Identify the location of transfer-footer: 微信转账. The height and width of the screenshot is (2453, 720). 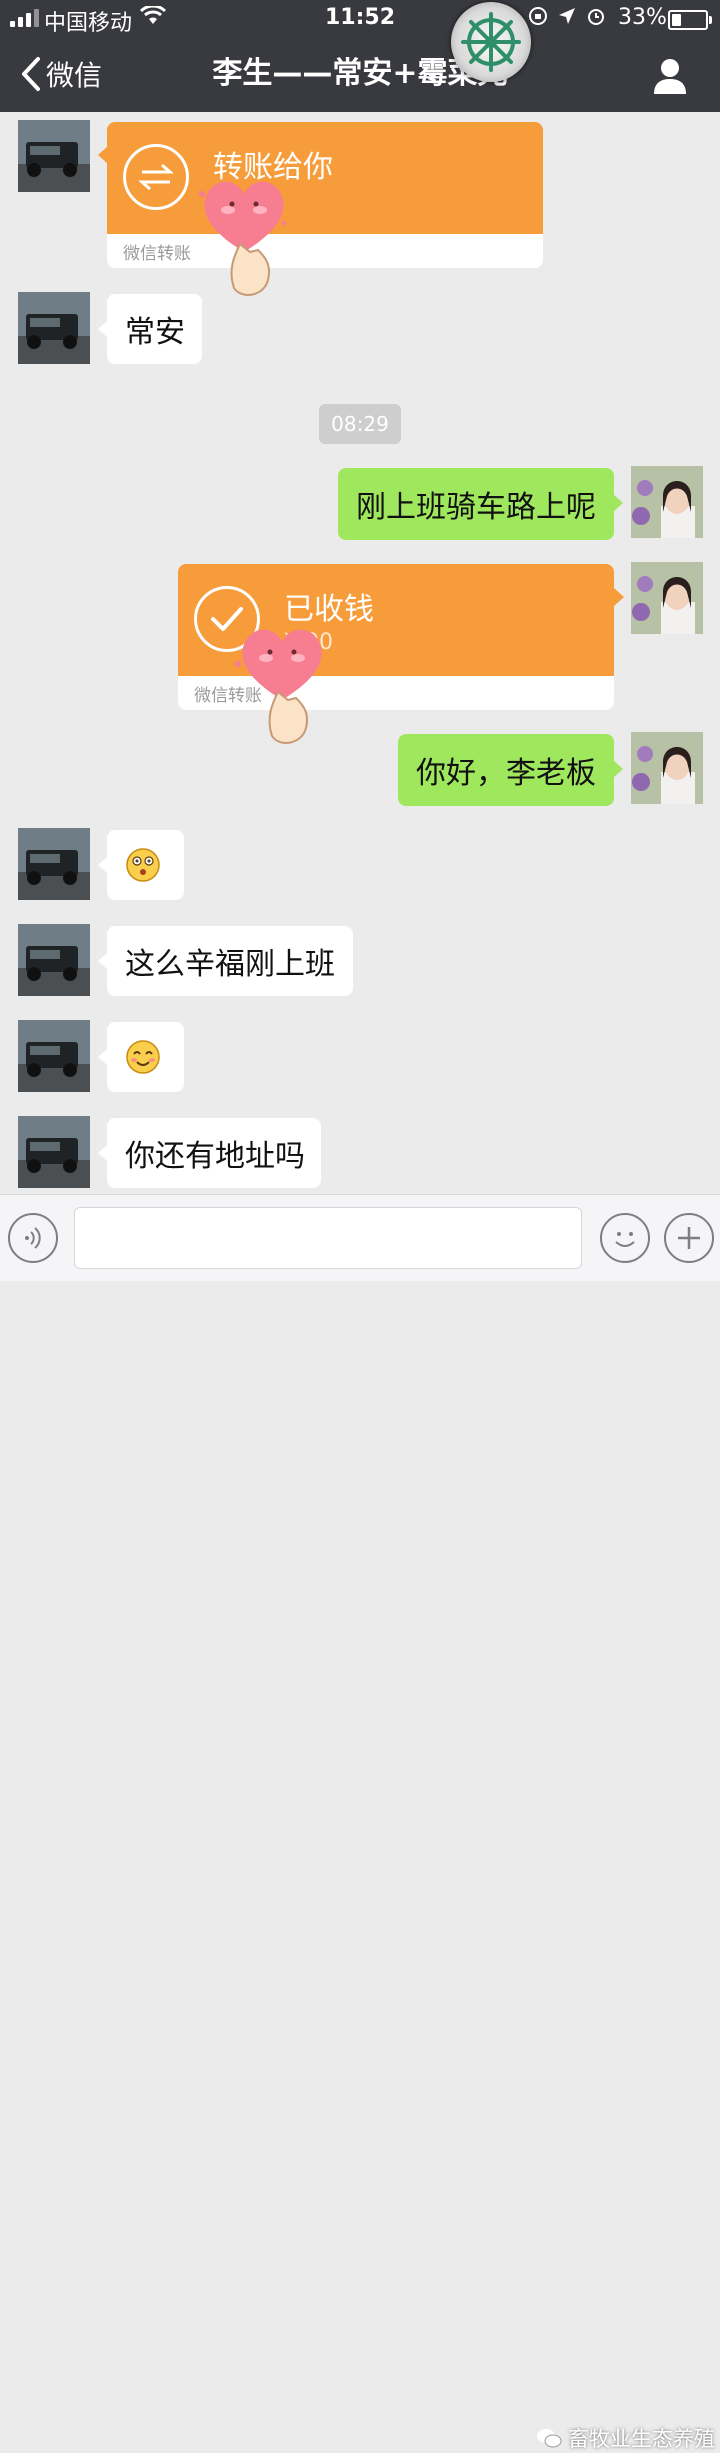
(157, 254).